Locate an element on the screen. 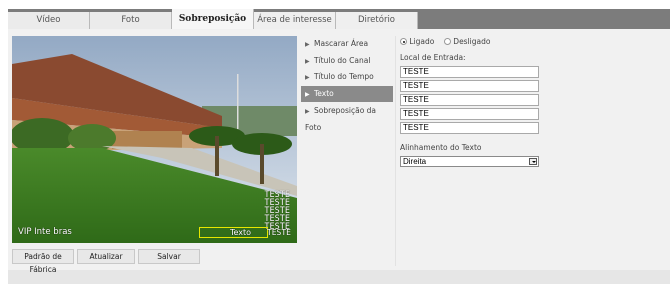 The image size is (670, 284). text-entry-4: TESTE is located at coordinates (469, 114).